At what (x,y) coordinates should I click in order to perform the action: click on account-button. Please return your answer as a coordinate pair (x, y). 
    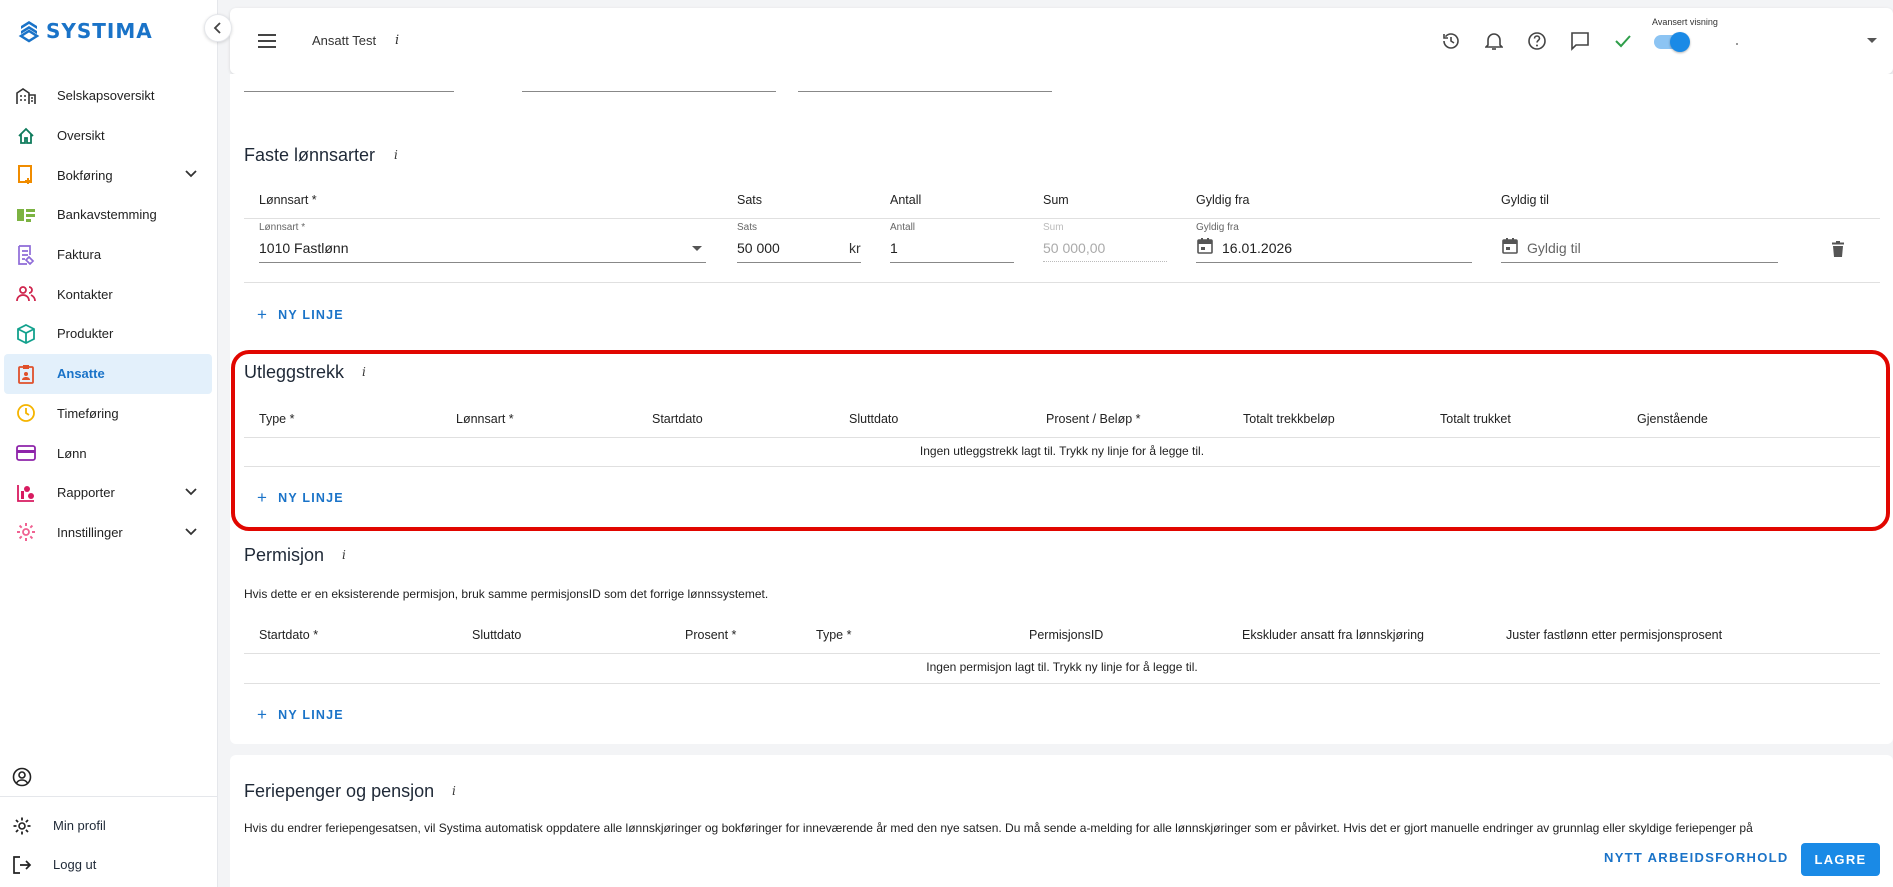
    Looking at the image, I should click on (109, 776).